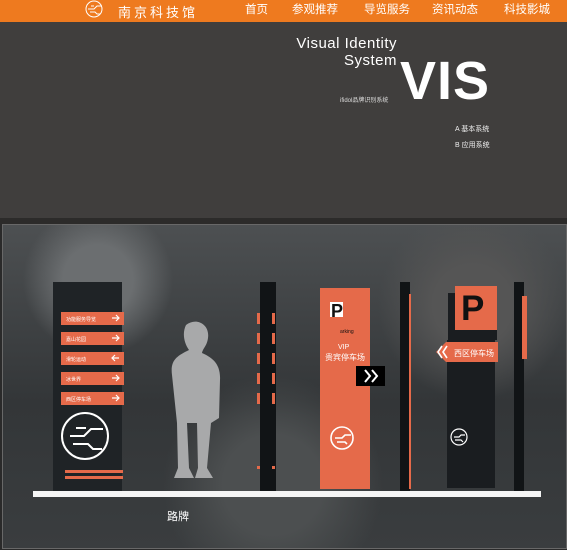 Image resolution: width=567 pixels, height=550 pixels. Describe the element at coordinates (287, 494) in the screenshot. I see `floor-line` at that location.